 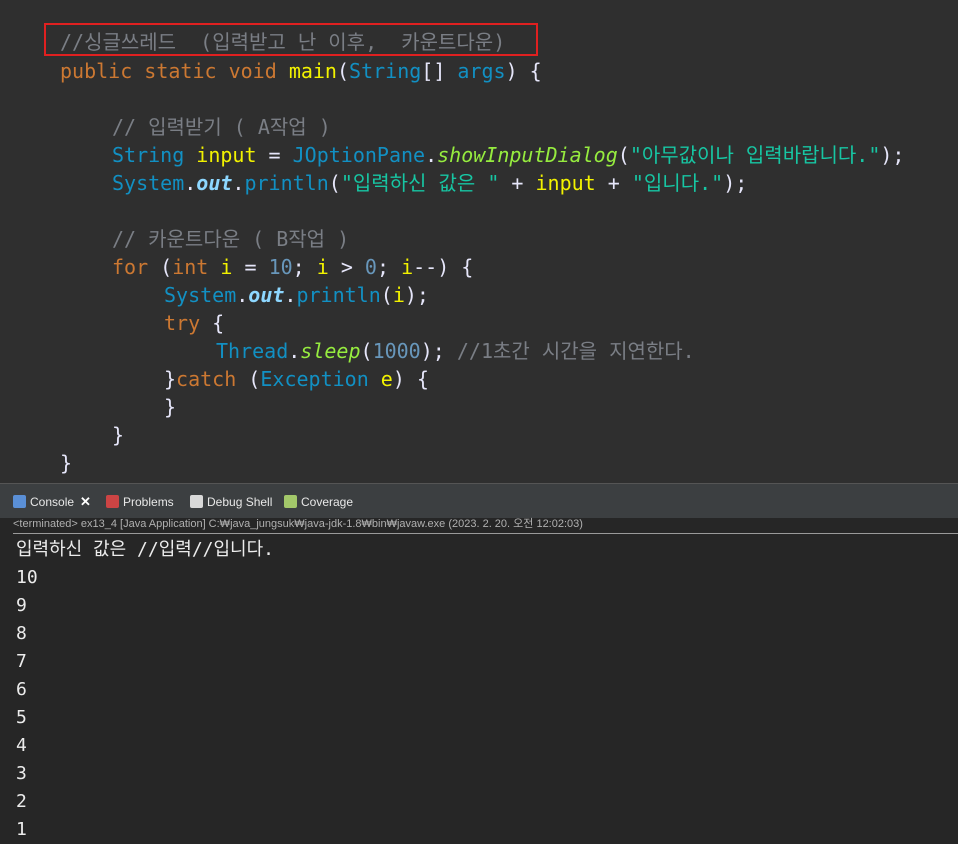 I want to click on code-token: "아무값이나 입력바랍니다.", so click(x=755, y=155).